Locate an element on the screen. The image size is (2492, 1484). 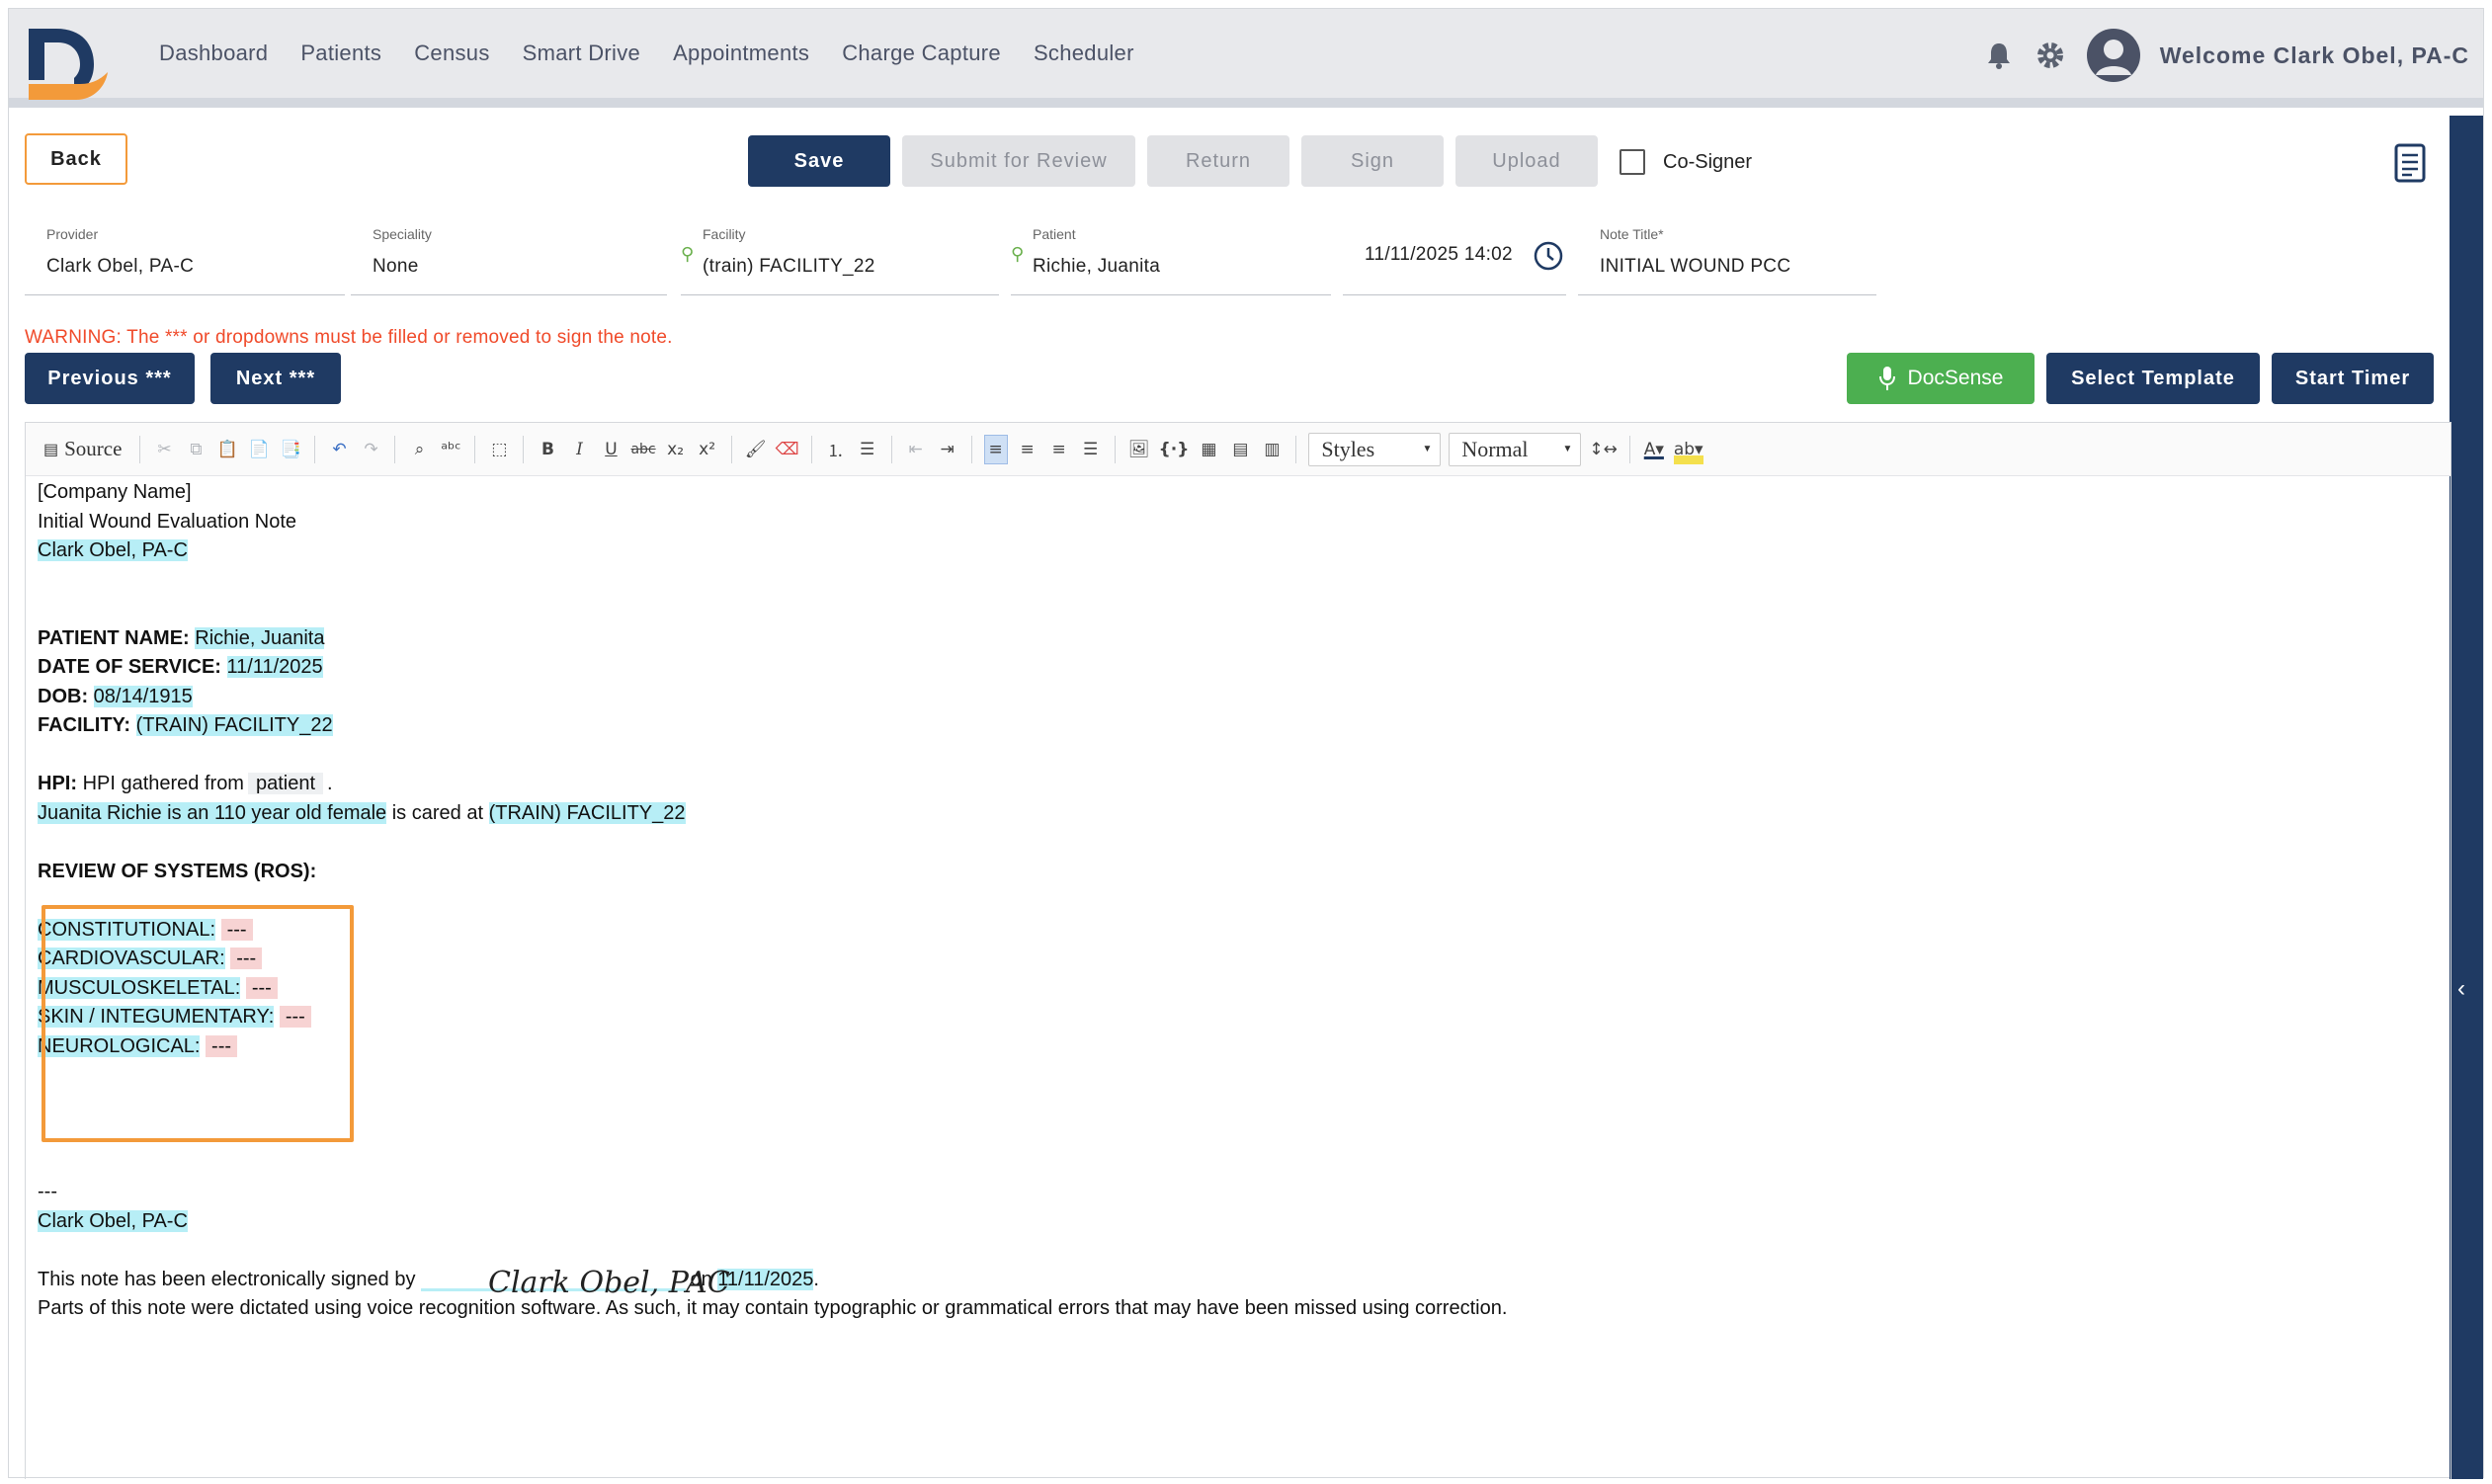
facility-merge-field: (TRAIN) FACILITY_22 is located at coordinates (234, 725).